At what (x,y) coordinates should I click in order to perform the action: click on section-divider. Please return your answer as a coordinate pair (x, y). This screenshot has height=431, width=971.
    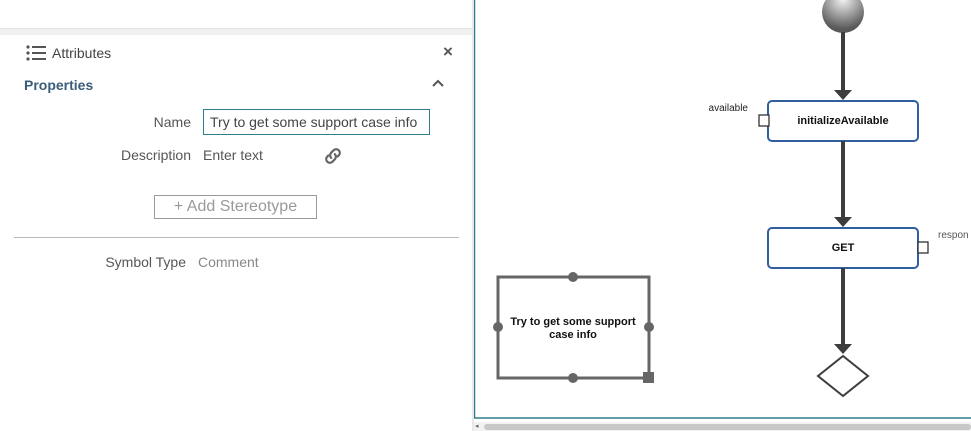
    Looking at the image, I should click on (236, 237).